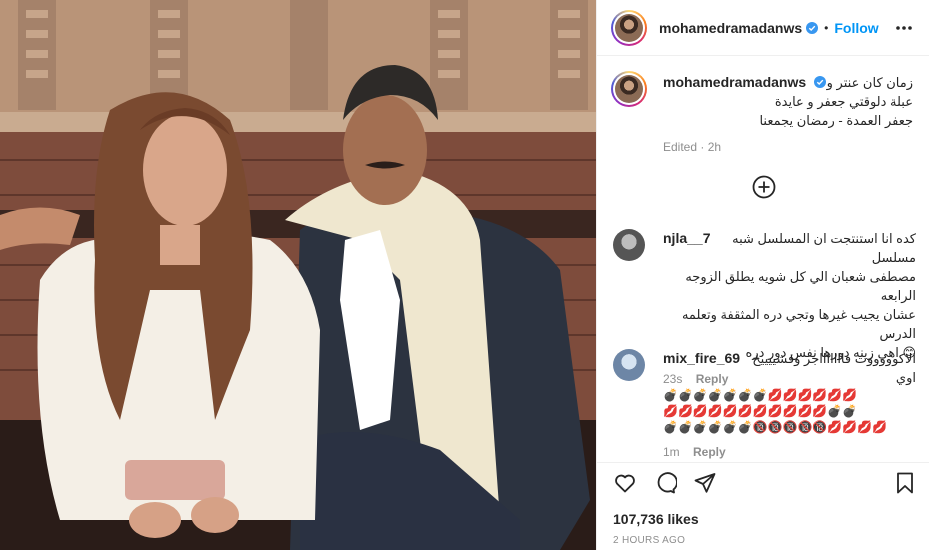  I want to click on caption-meta: Edited · 2h, so click(692, 147).